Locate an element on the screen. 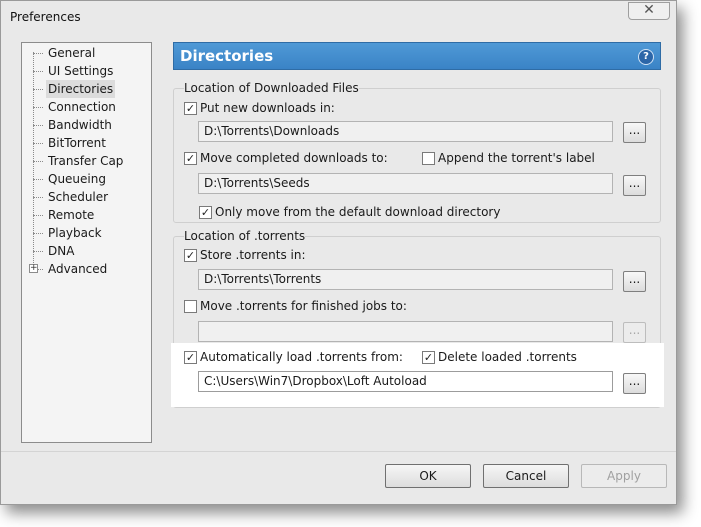 Image resolution: width=701 pixels, height=527 pixels. delete-loaded-checkbox is located at coordinates (428, 357).